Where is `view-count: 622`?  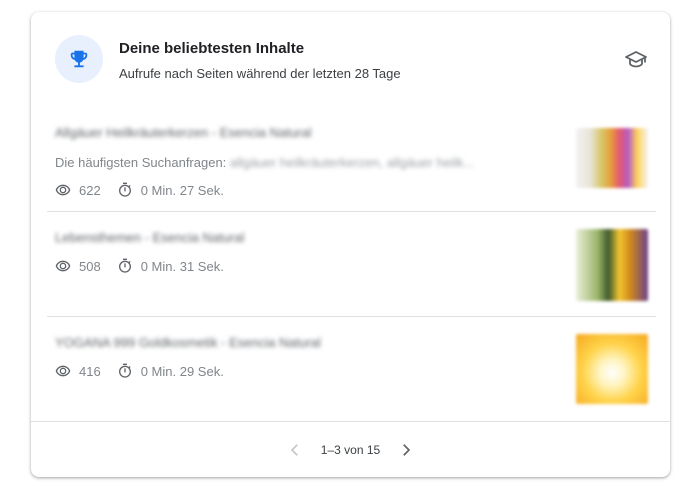
view-count: 622 is located at coordinates (90, 190).